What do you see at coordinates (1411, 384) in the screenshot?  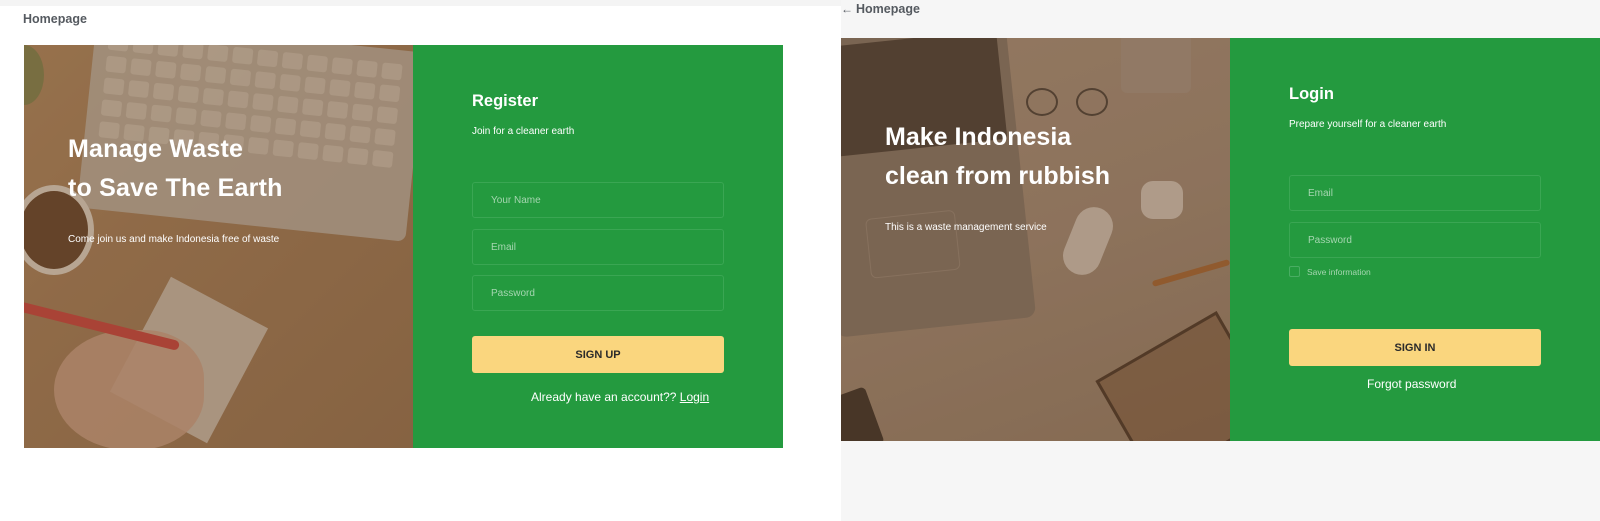 I see `forgot-password-link: Forgot password` at bounding box center [1411, 384].